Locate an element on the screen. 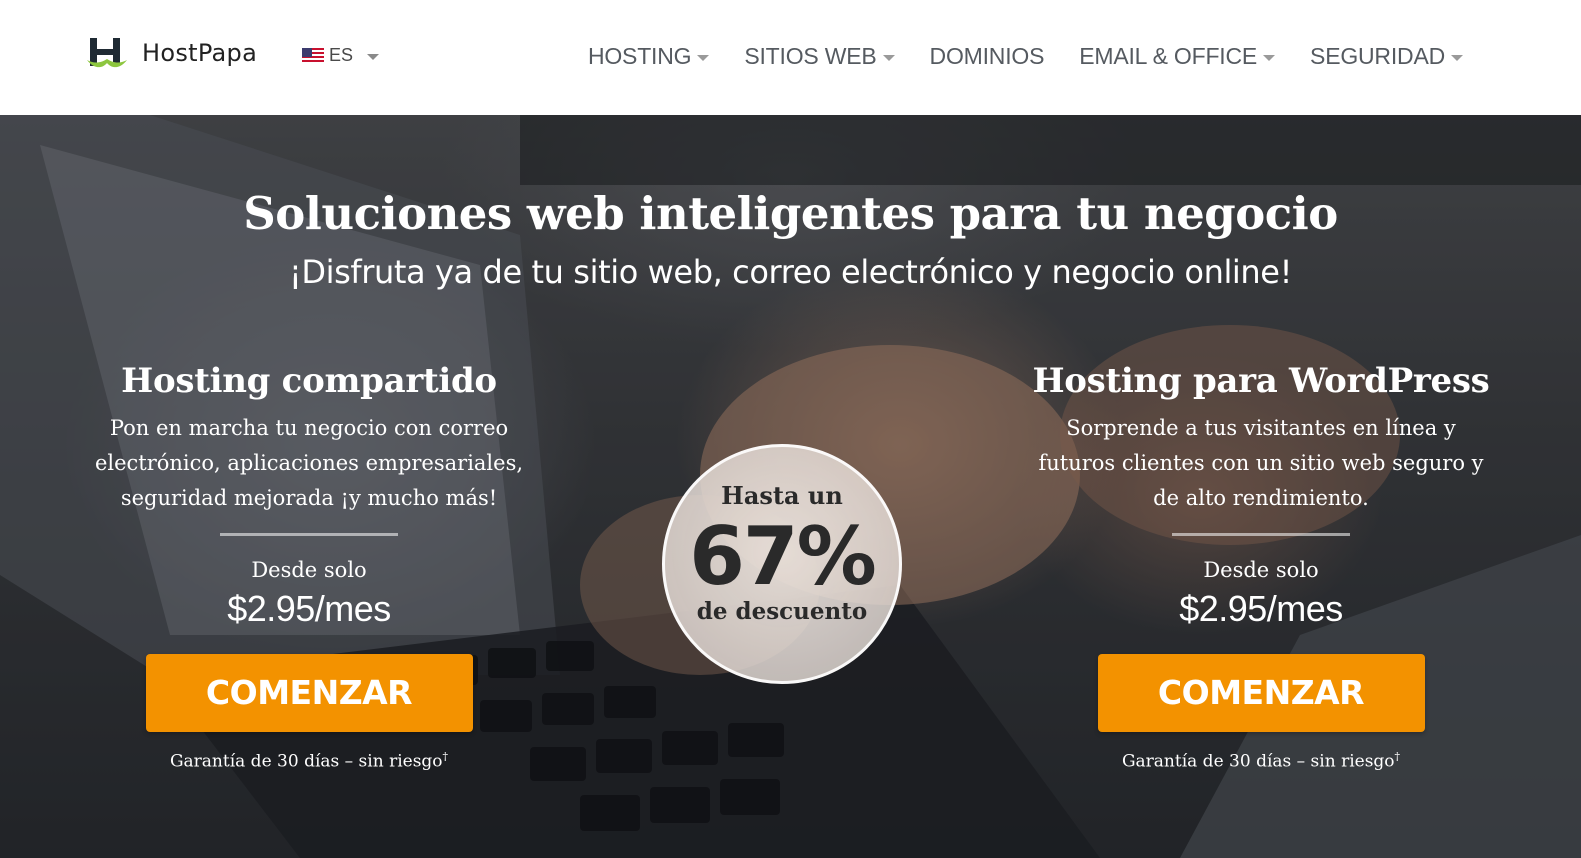 The width and height of the screenshot is (1581, 858). nav-item-email-office: EMAIL & OFFICE is located at coordinates (1177, 56).